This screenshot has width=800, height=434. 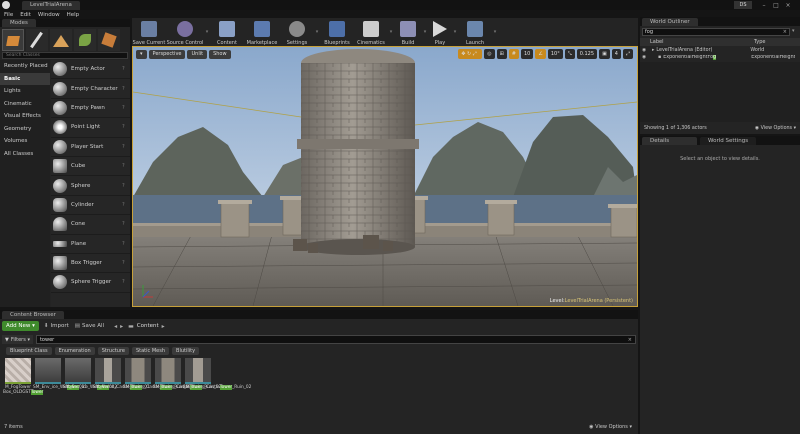 I want to click on camera-speed-icon: ▣, so click(x=604, y=54).